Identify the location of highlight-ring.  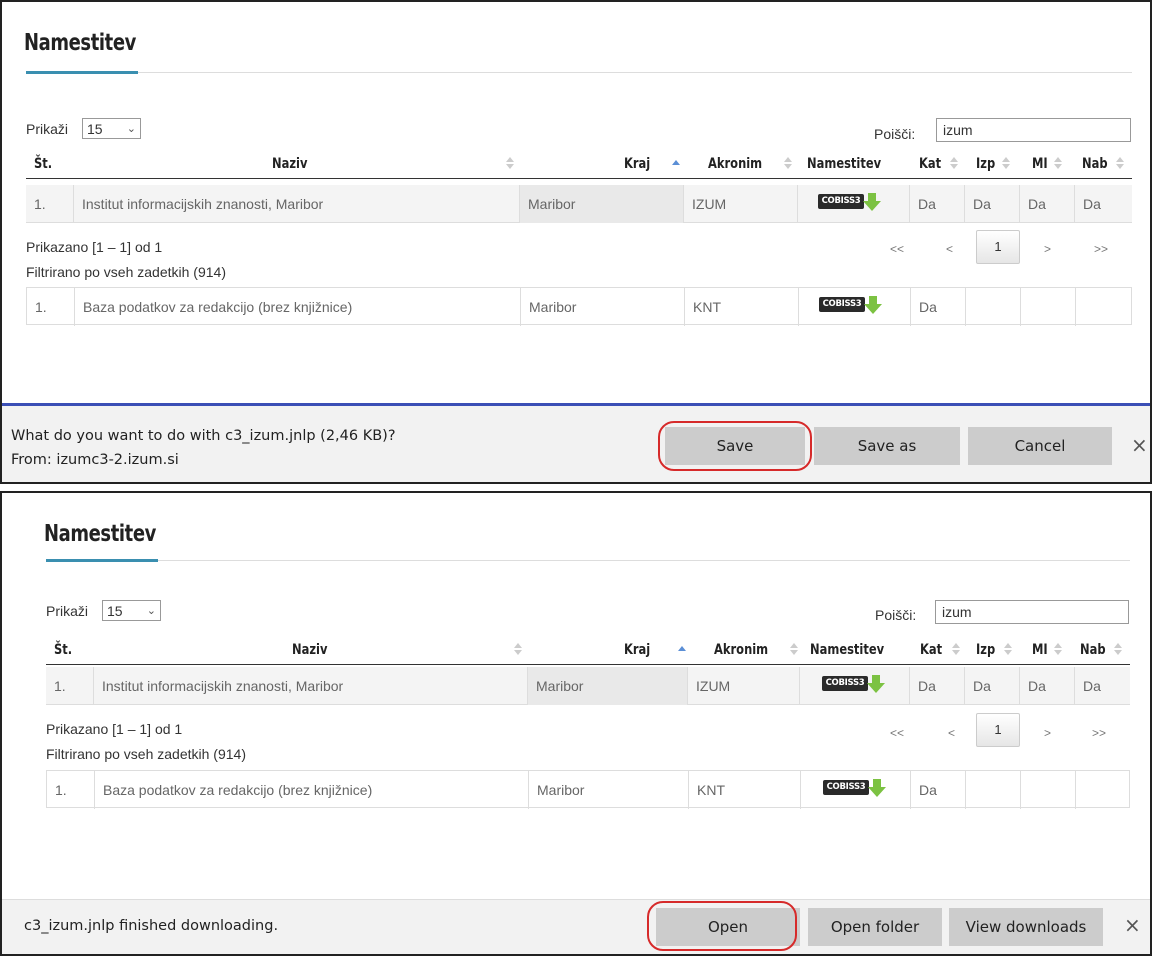
(735, 446).